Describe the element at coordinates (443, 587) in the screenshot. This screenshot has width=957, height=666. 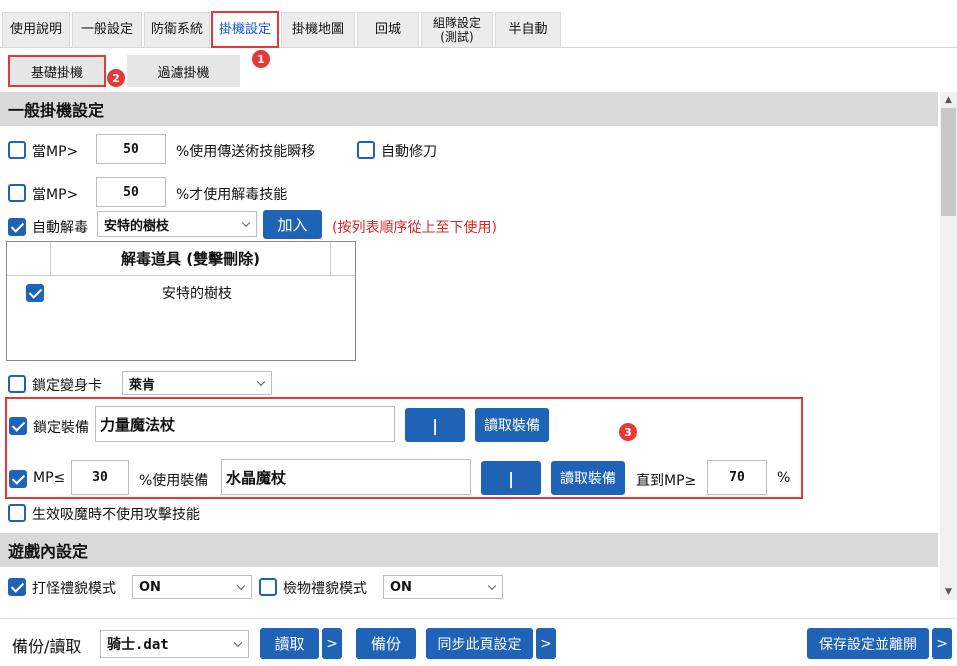
I see `pick-polite-select: ON` at that location.